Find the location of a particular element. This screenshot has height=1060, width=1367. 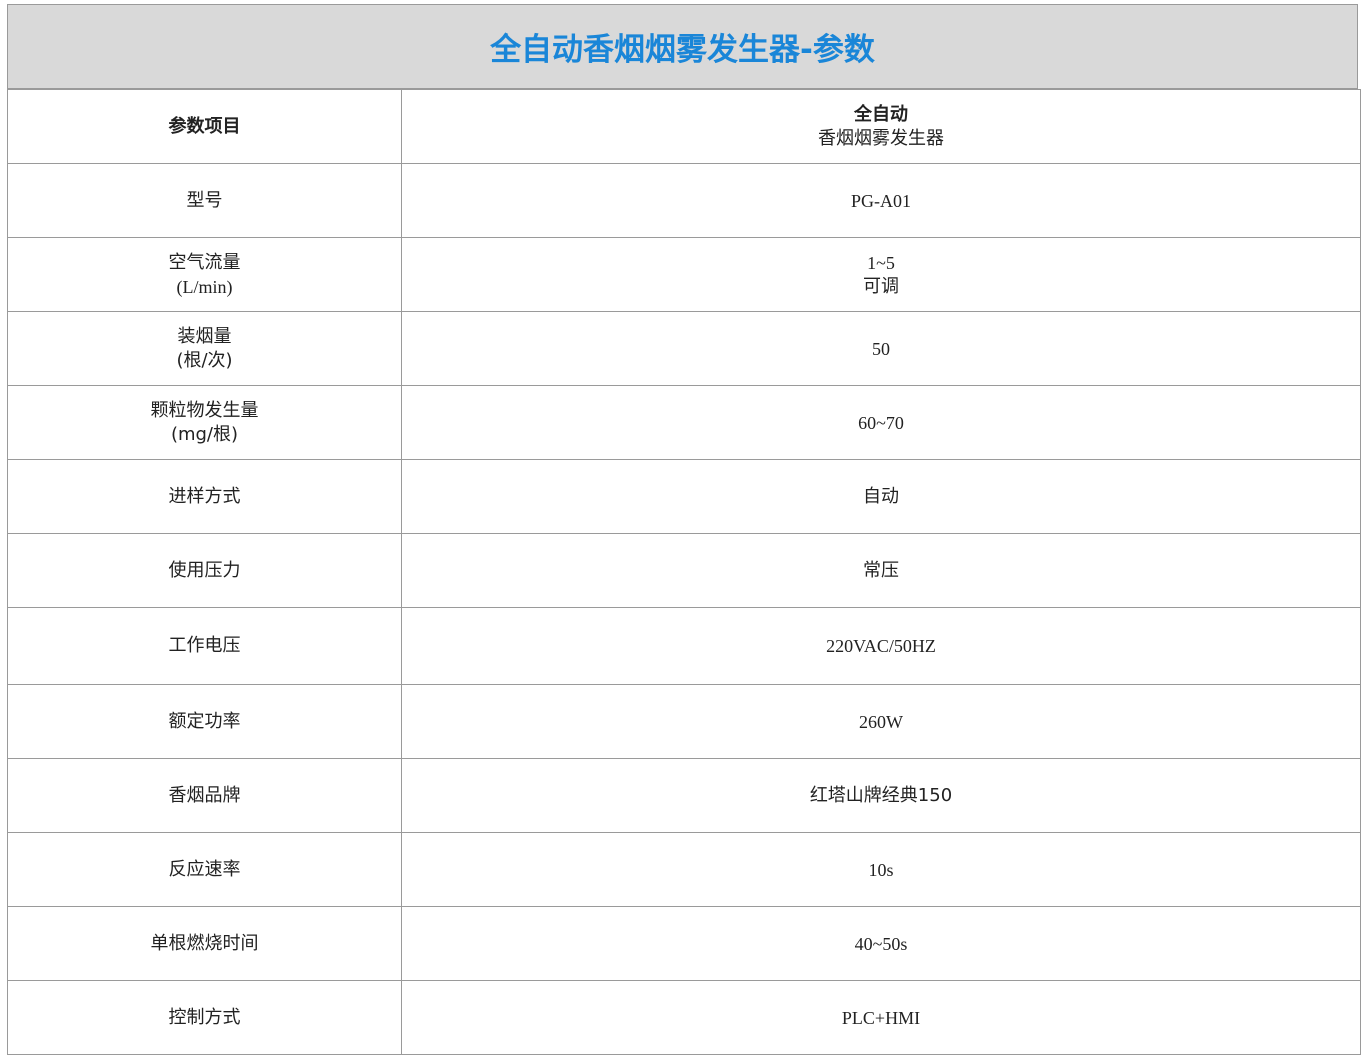

row-label: 反应速率 is located at coordinates (204, 869).